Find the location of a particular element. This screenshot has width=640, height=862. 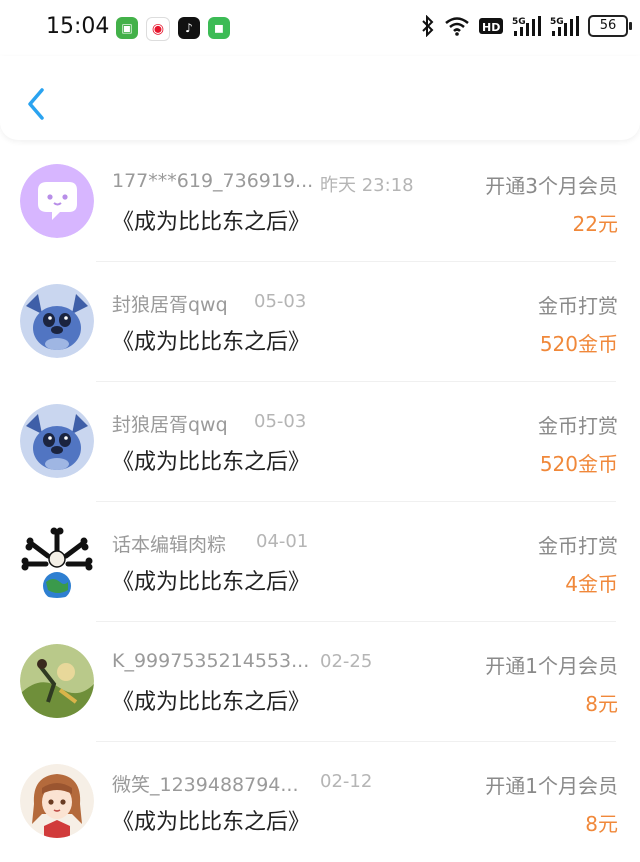

signal-5g-icon-2: 5G is located at coordinates (564, 26).